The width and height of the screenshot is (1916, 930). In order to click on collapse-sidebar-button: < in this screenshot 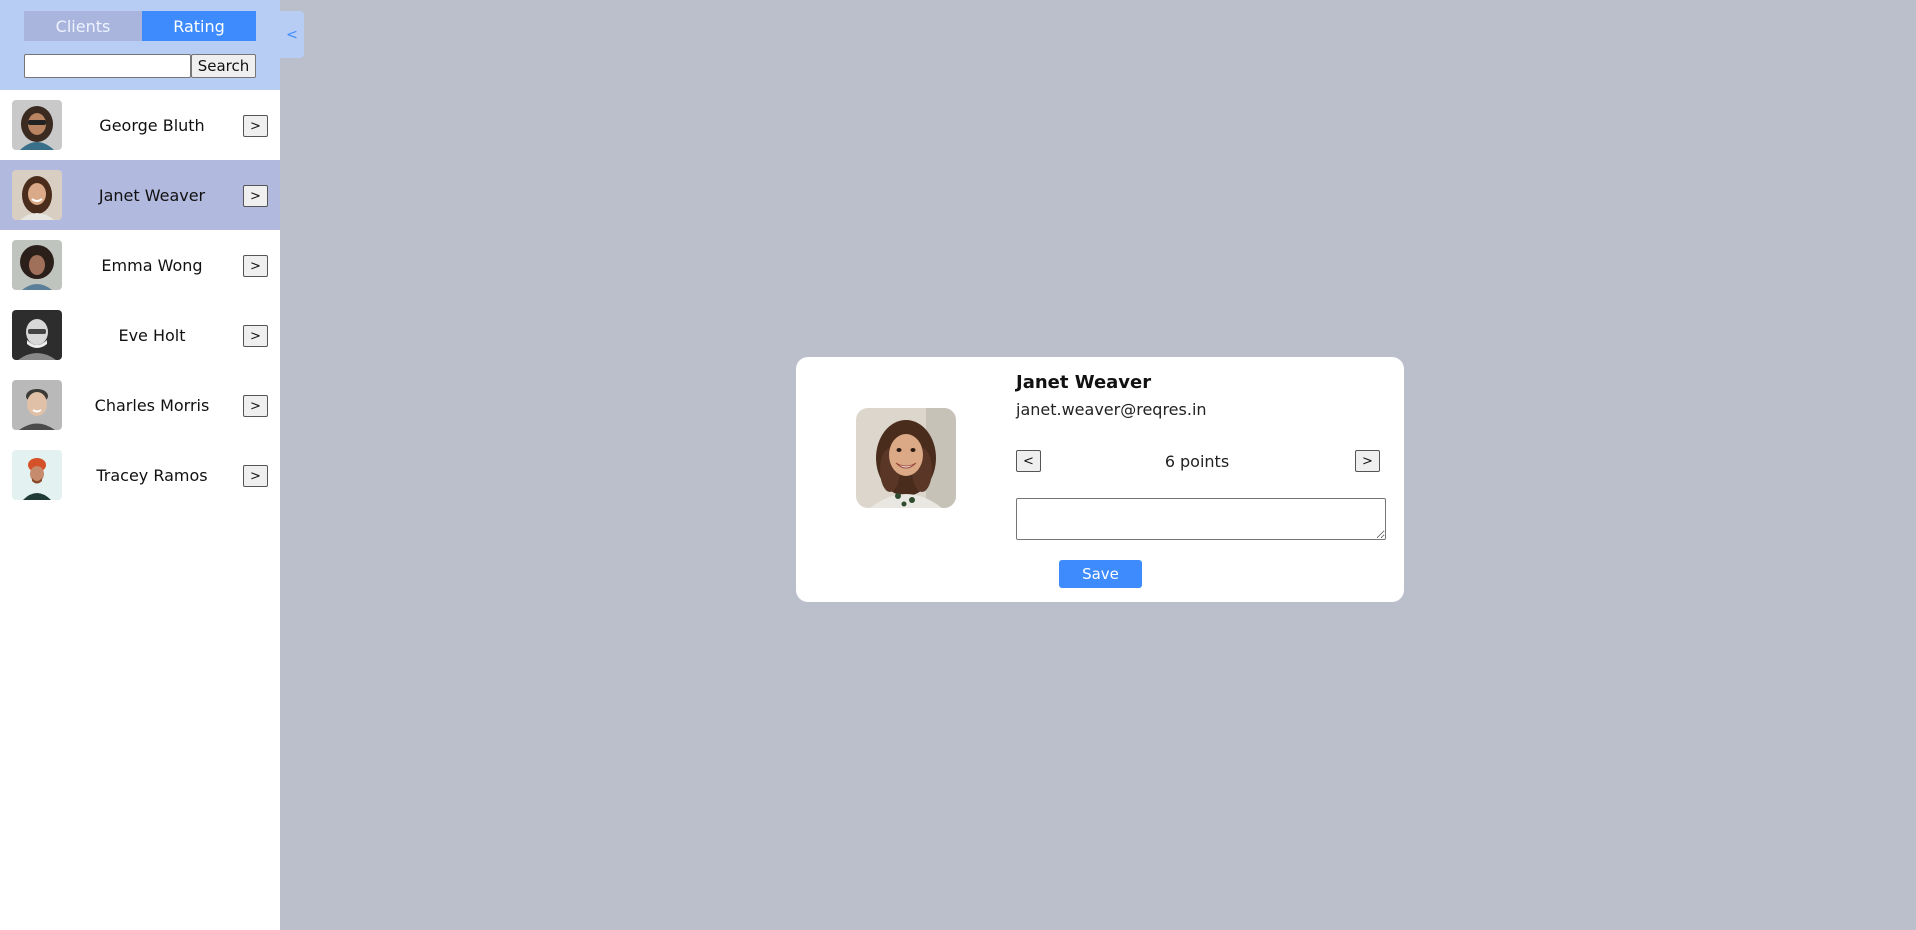, I will do `click(292, 34)`.